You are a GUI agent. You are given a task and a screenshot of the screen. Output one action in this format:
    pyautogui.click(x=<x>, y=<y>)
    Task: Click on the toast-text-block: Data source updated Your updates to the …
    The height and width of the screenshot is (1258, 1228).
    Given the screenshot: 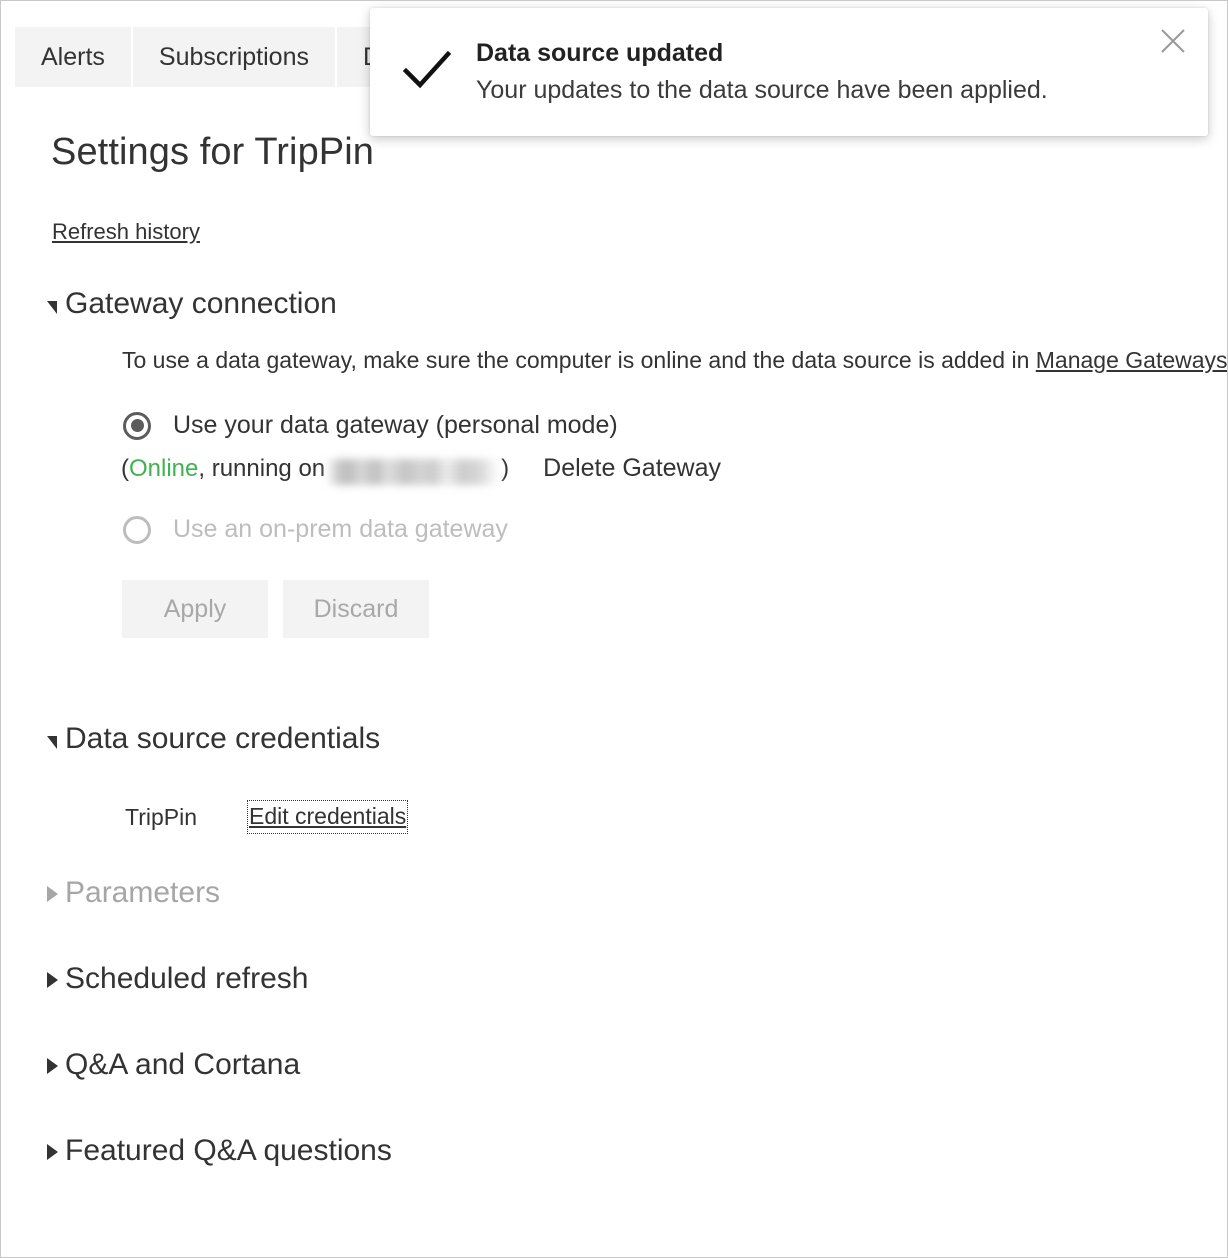 What is the action you would take?
    pyautogui.click(x=842, y=72)
    